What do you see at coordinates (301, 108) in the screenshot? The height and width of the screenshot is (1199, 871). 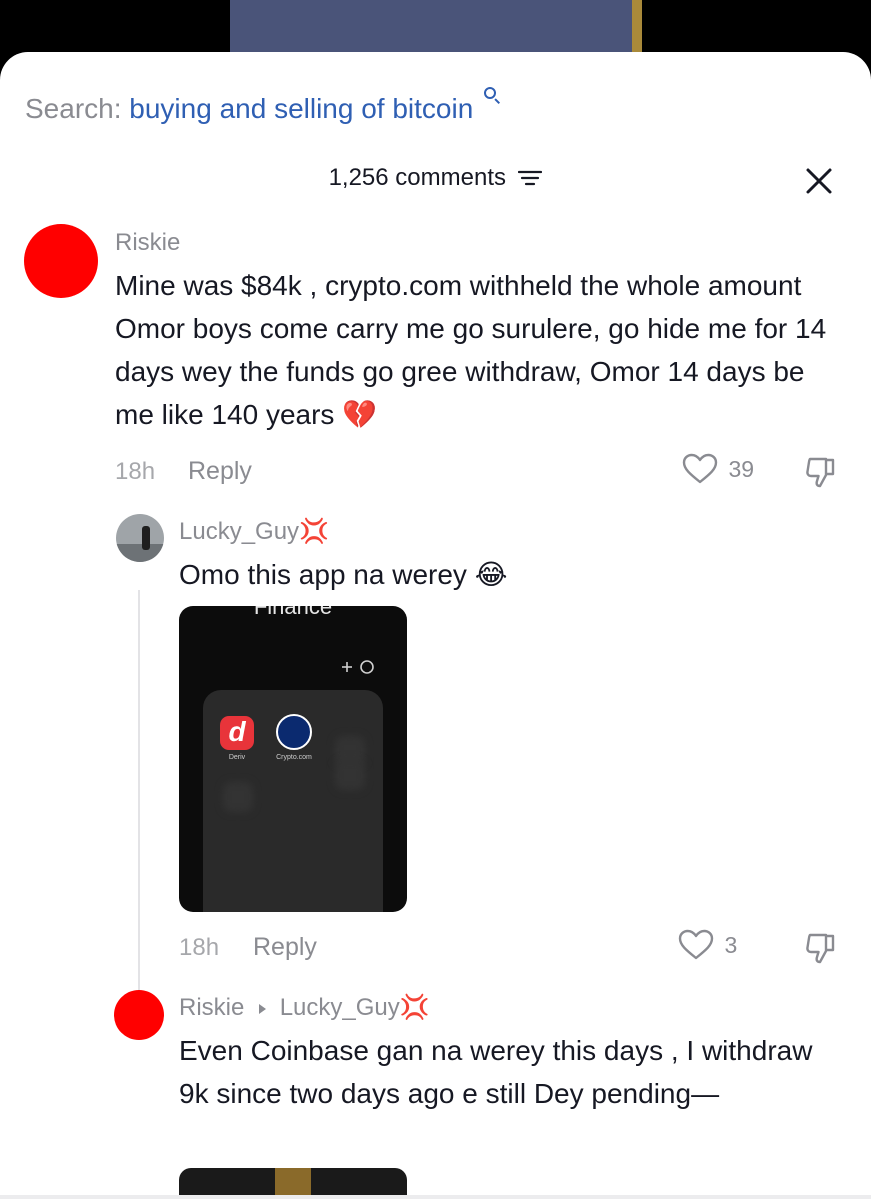 I see `search-query-link: buying and selling of bitcoin` at bounding box center [301, 108].